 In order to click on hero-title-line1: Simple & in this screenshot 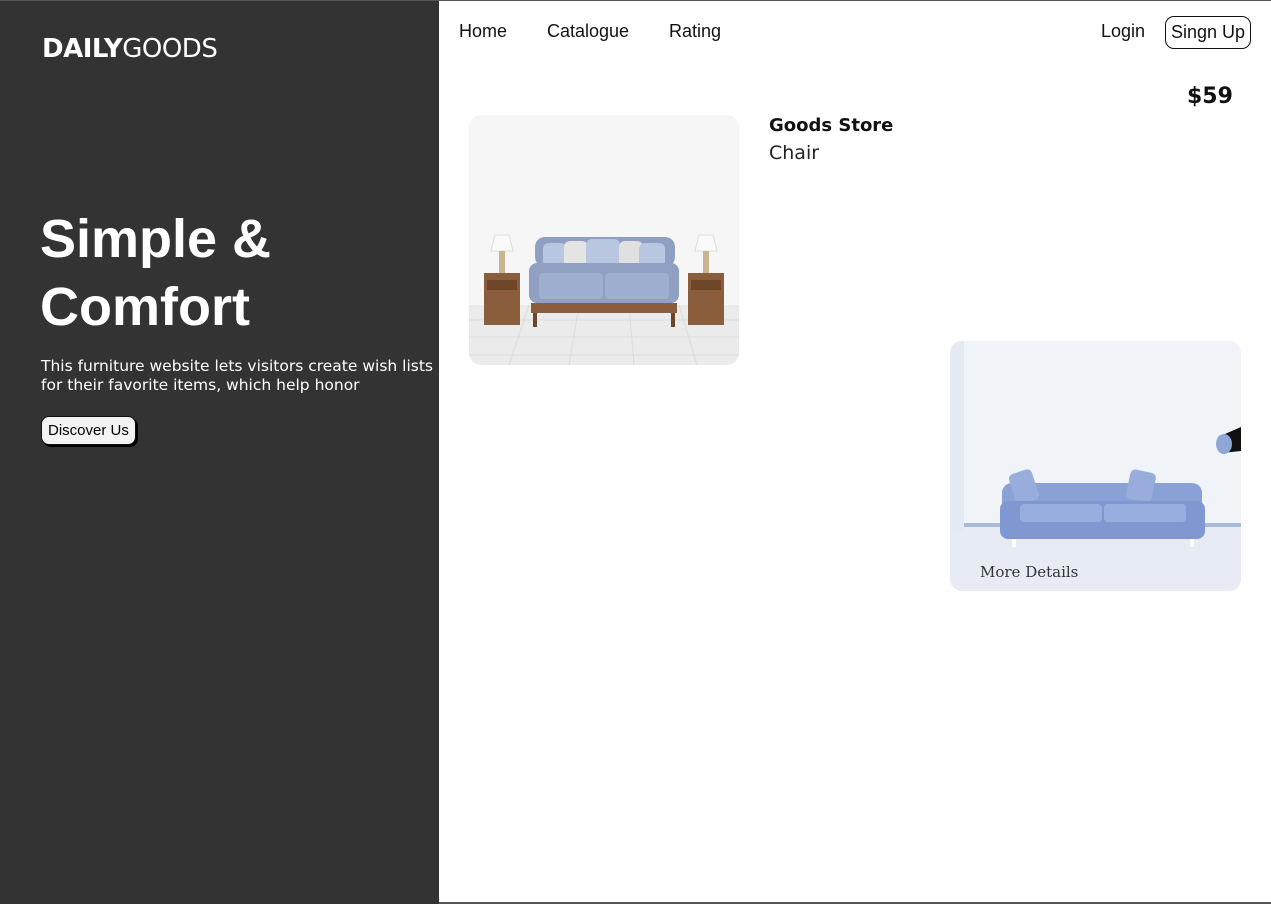, I will do `click(156, 239)`.